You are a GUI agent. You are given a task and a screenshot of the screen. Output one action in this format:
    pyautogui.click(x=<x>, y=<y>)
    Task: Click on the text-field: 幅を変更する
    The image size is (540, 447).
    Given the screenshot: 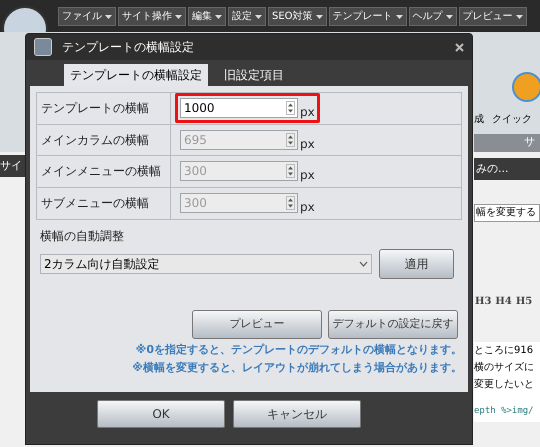 What is the action you would take?
    pyautogui.click(x=507, y=213)
    